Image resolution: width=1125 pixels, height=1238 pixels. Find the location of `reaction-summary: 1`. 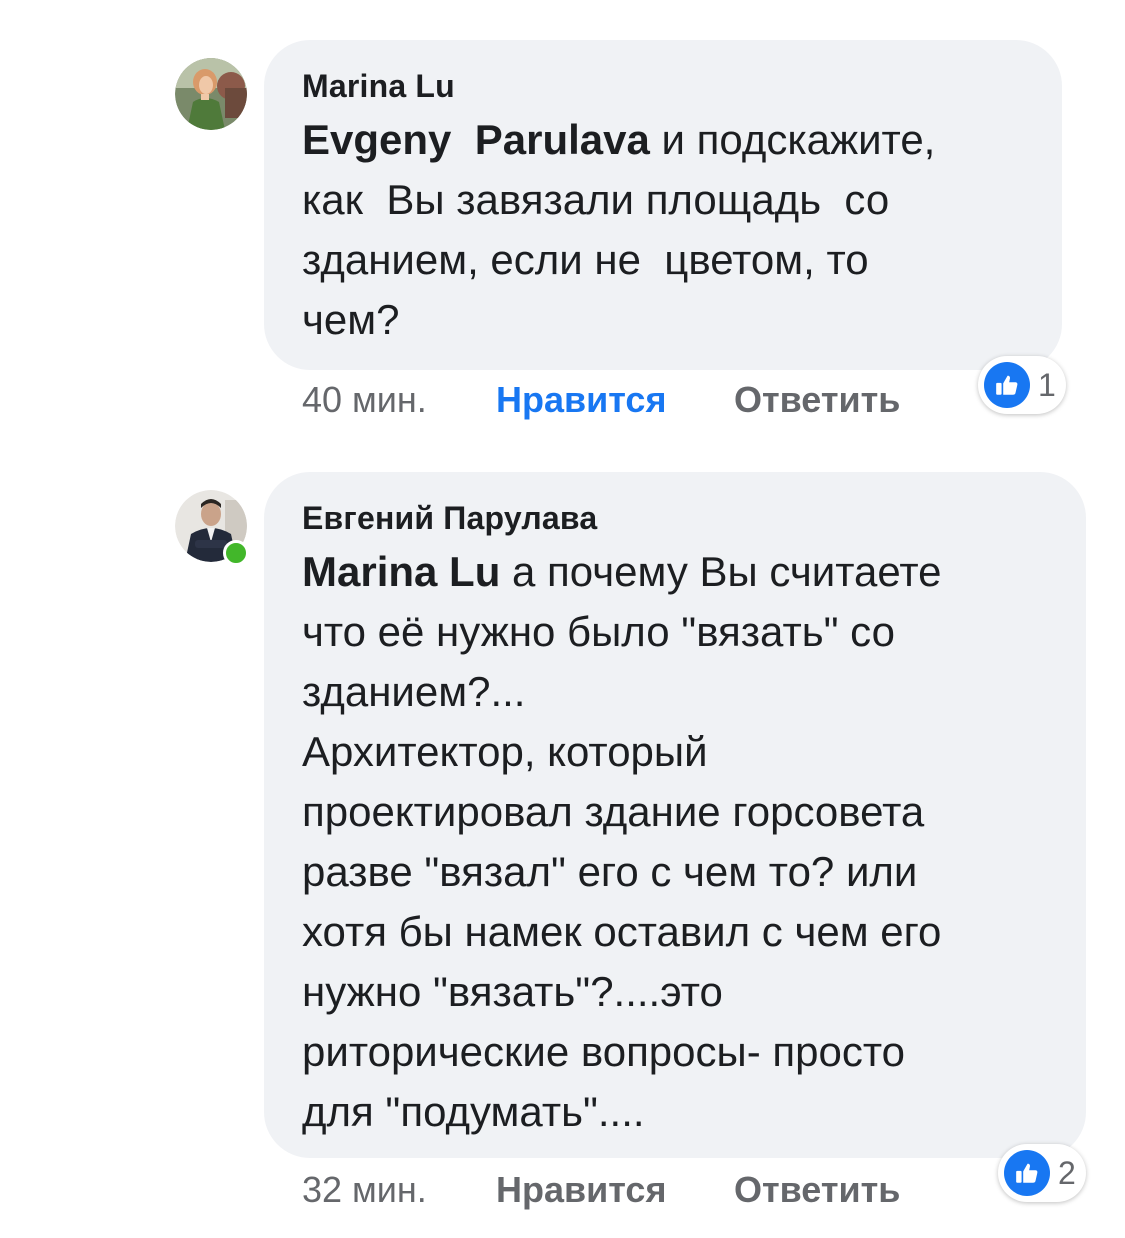

reaction-summary: 1 is located at coordinates (1022, 385).